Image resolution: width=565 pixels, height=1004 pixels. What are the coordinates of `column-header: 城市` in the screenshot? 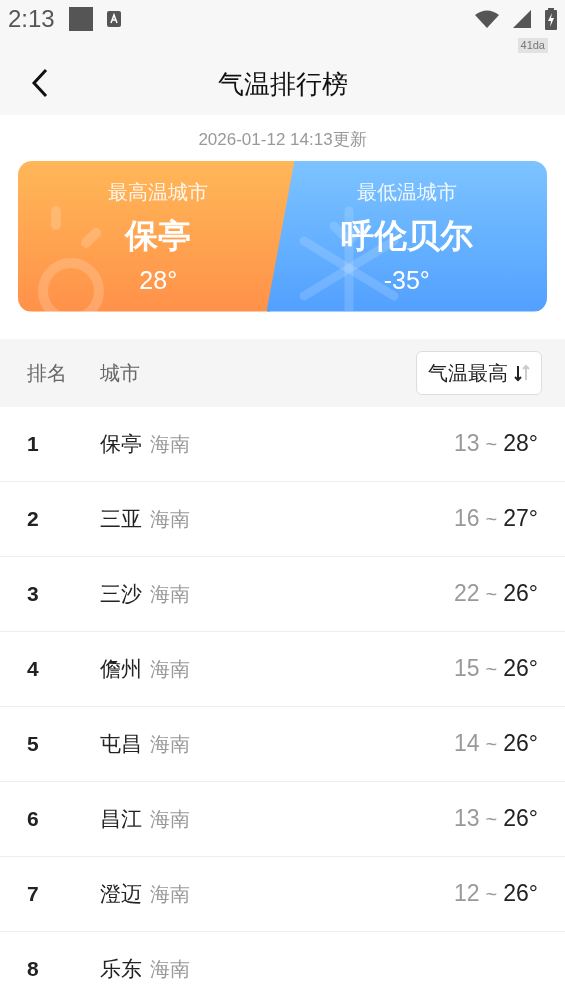 It's located at (120, 373).